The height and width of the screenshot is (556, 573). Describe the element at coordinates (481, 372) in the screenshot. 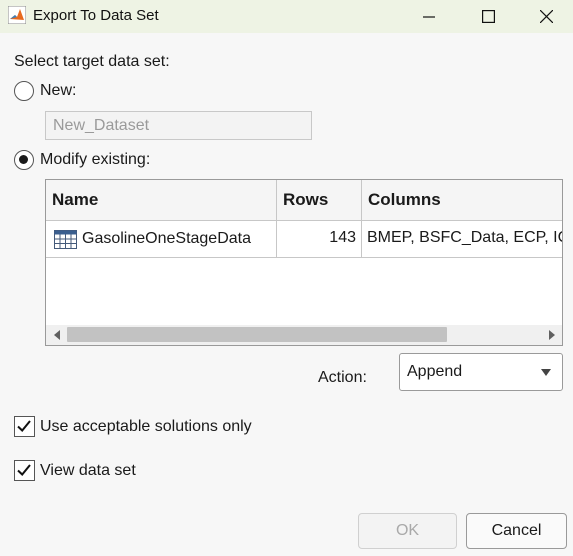

I see `action-dropdown: Append` at that location.